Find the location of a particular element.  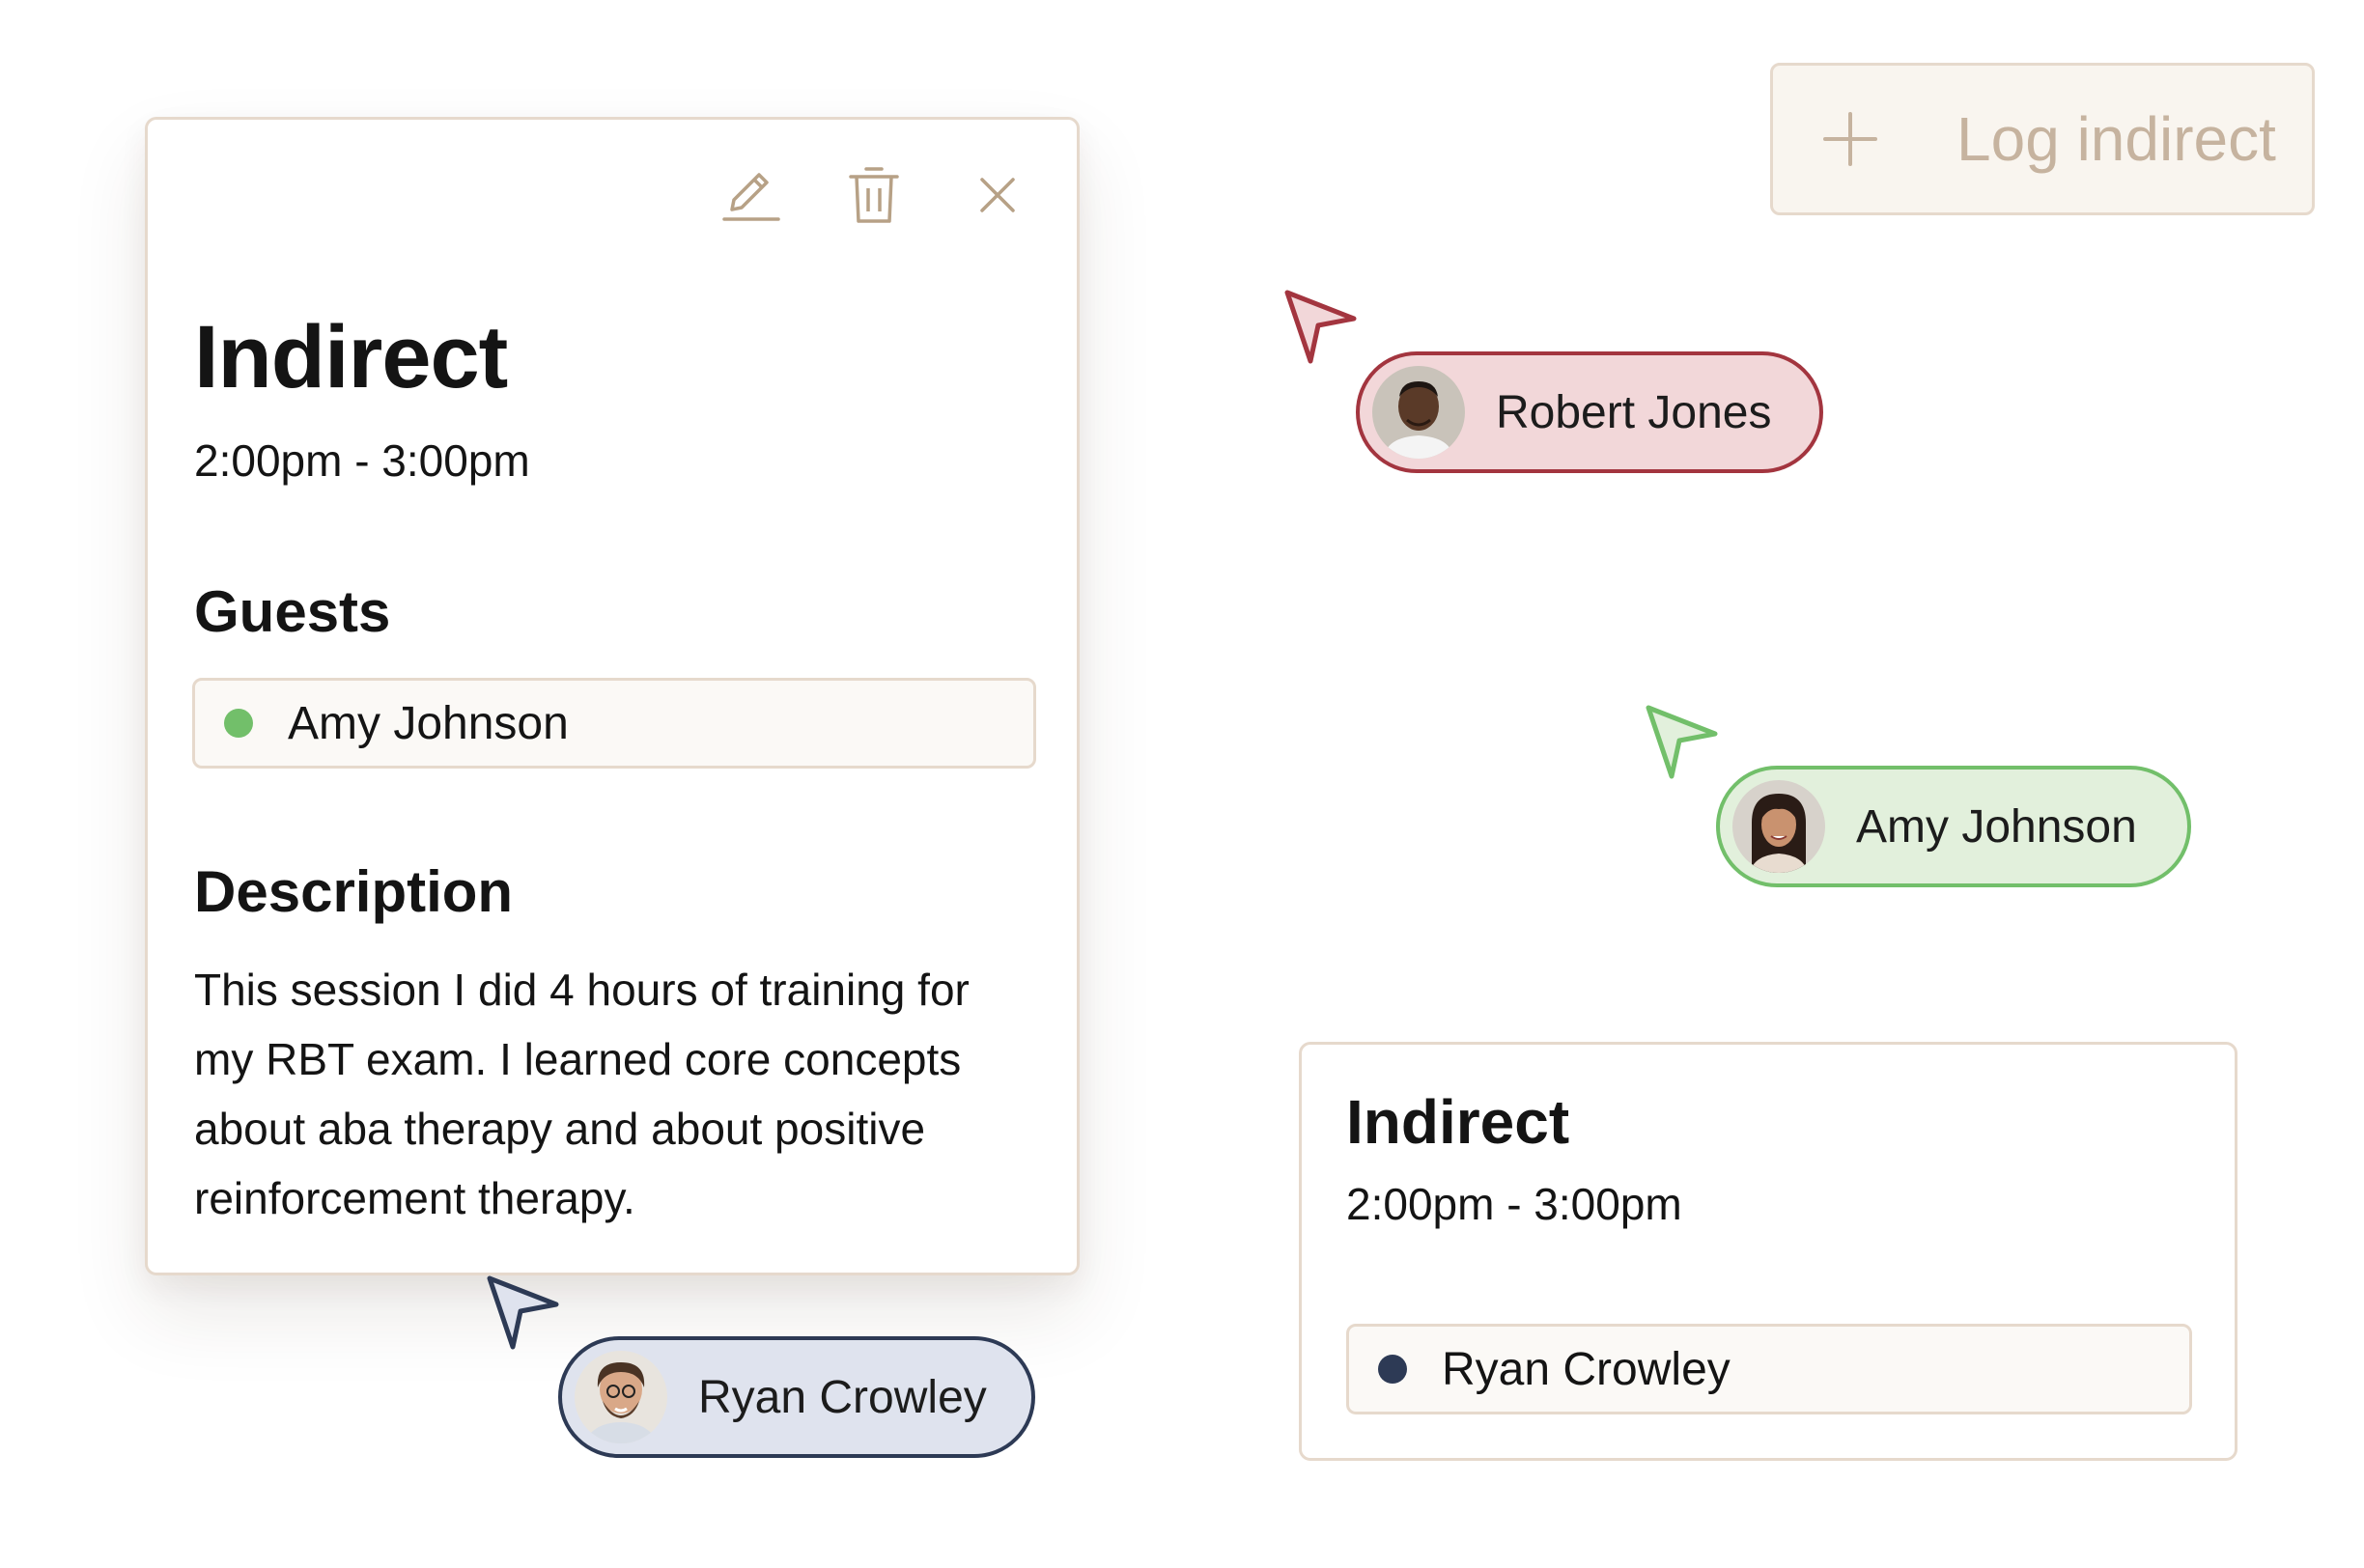

plus-icon is located at coordinates (1850, 139).